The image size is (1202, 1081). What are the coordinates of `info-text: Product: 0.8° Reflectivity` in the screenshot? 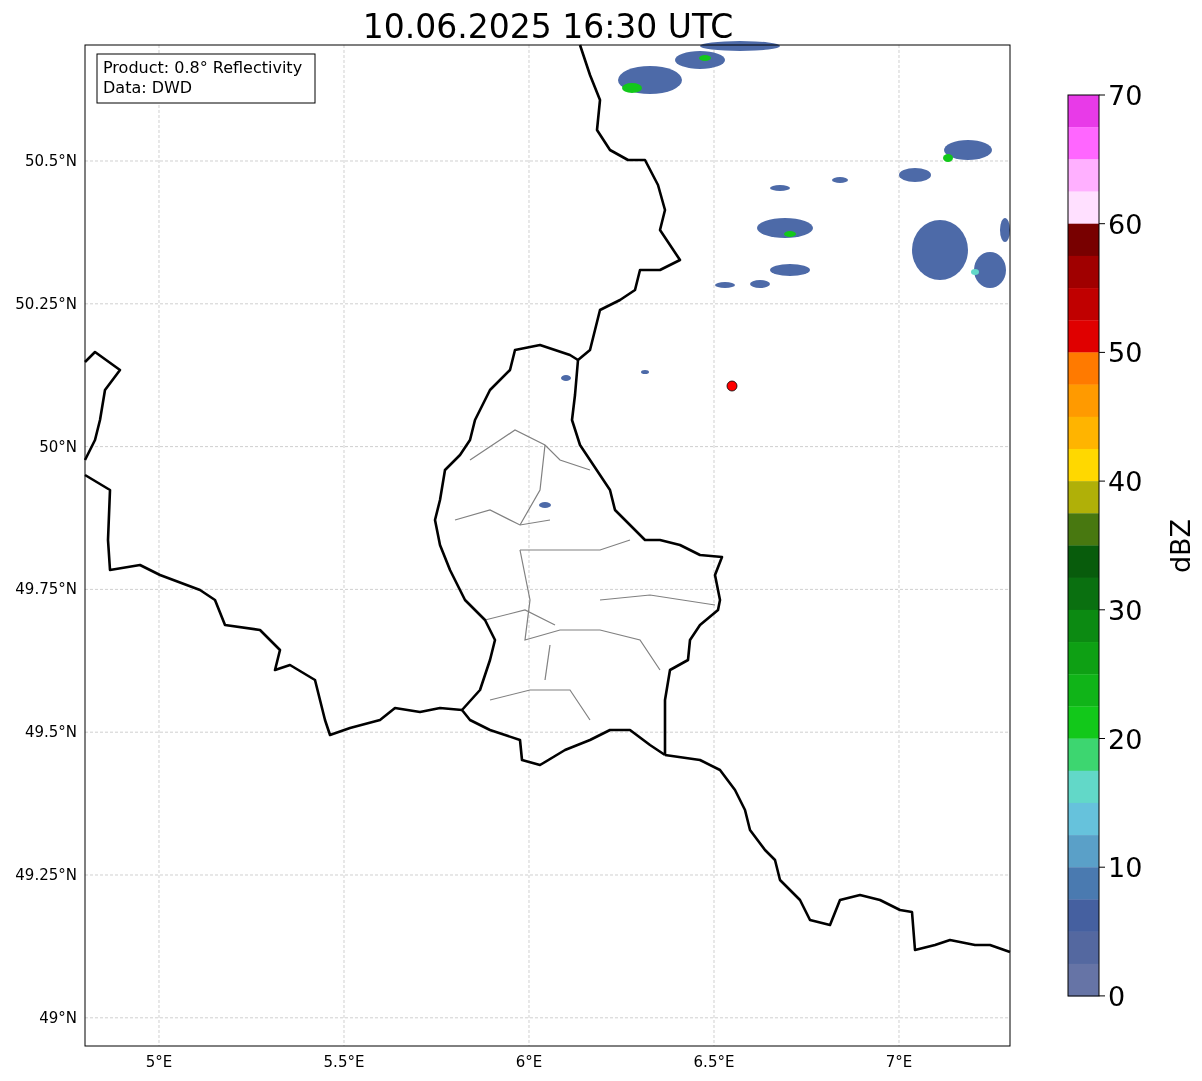 It's located at (203, 67).